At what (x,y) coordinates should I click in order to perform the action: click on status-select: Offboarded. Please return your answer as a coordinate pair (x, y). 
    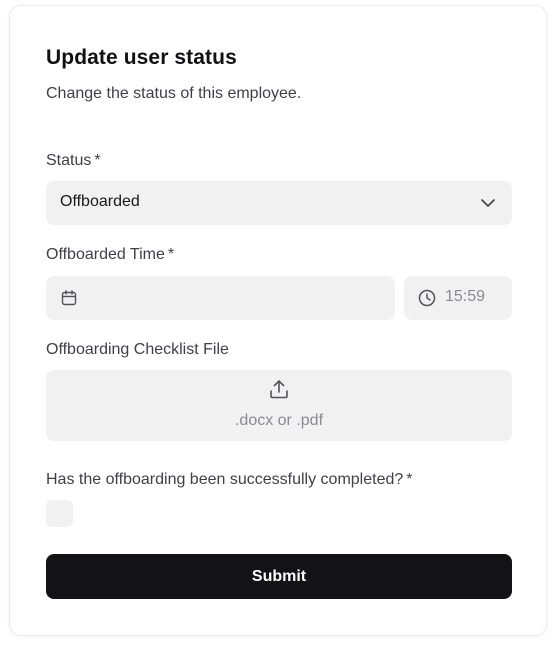
    Looking at the image, I should click on (279, 203).